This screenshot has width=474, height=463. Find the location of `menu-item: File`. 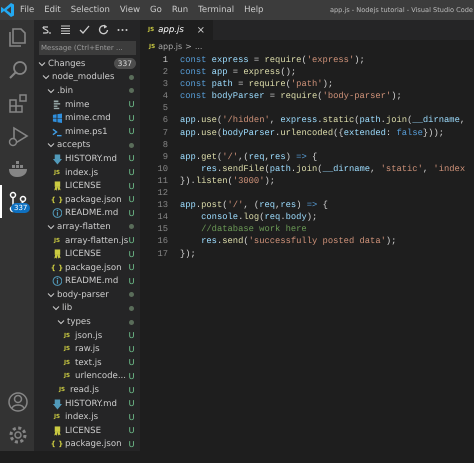

menu-item: File is located at coordinates (27, 10).